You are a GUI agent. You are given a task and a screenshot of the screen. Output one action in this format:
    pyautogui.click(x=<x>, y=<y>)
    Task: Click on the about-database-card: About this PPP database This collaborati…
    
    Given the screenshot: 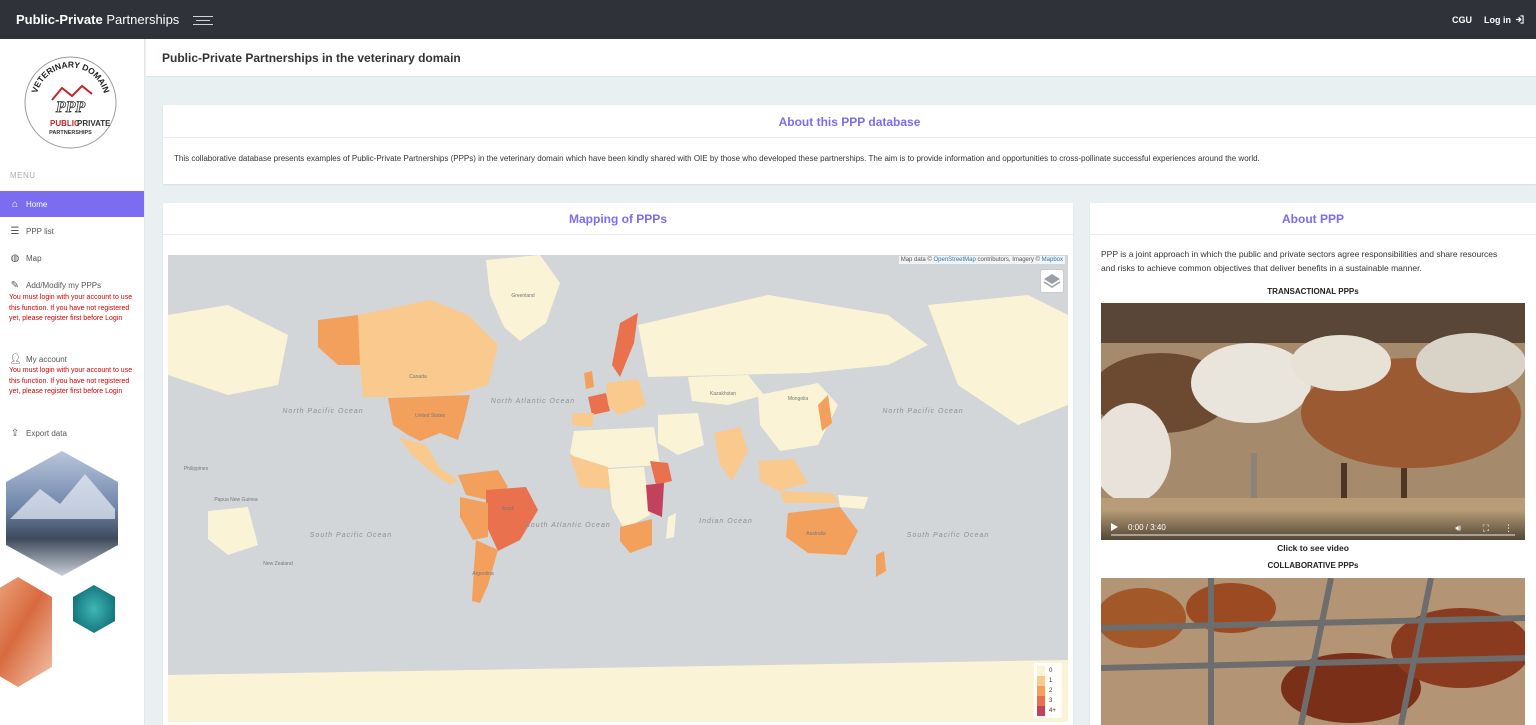 What is the action you would take?
    pyautogui.click(x=849, y=144)
    